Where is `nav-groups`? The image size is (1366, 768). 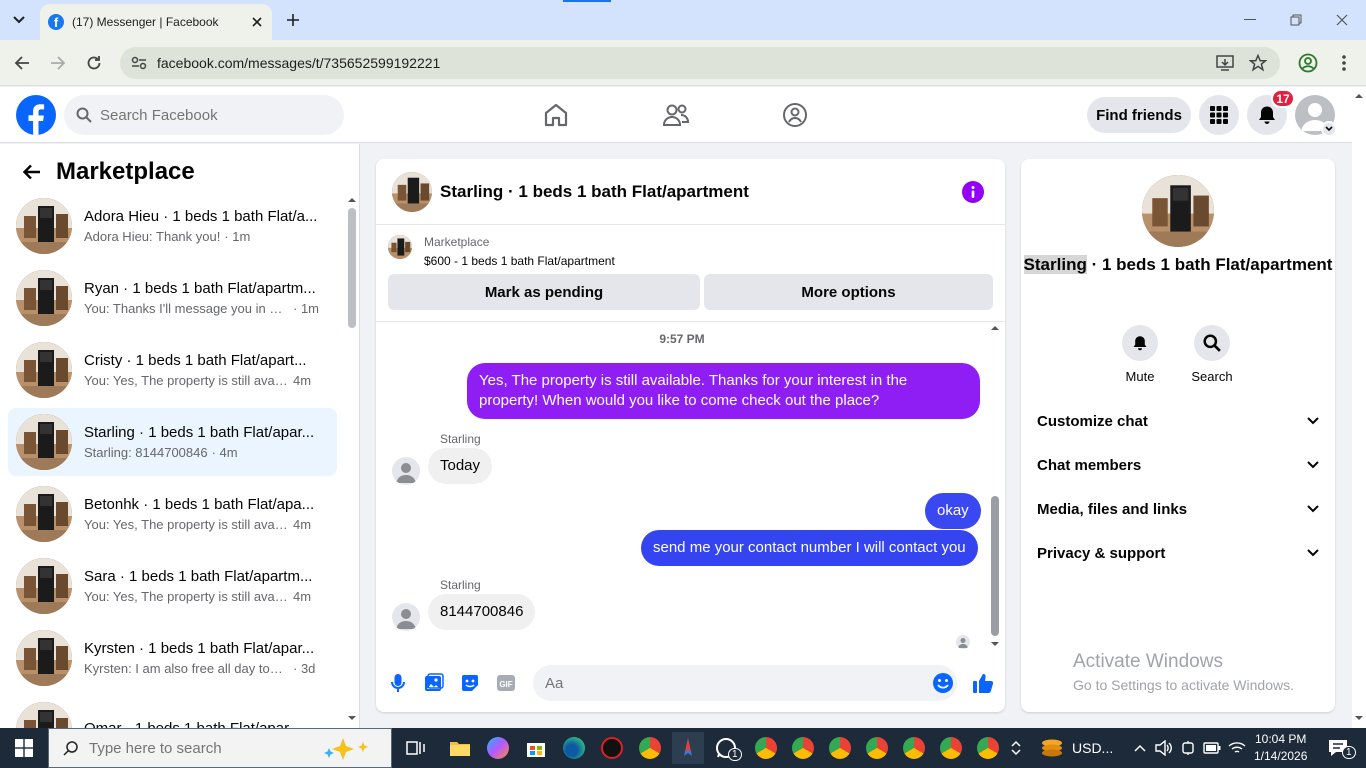
nav-groups is located at coordinates (795, 115).